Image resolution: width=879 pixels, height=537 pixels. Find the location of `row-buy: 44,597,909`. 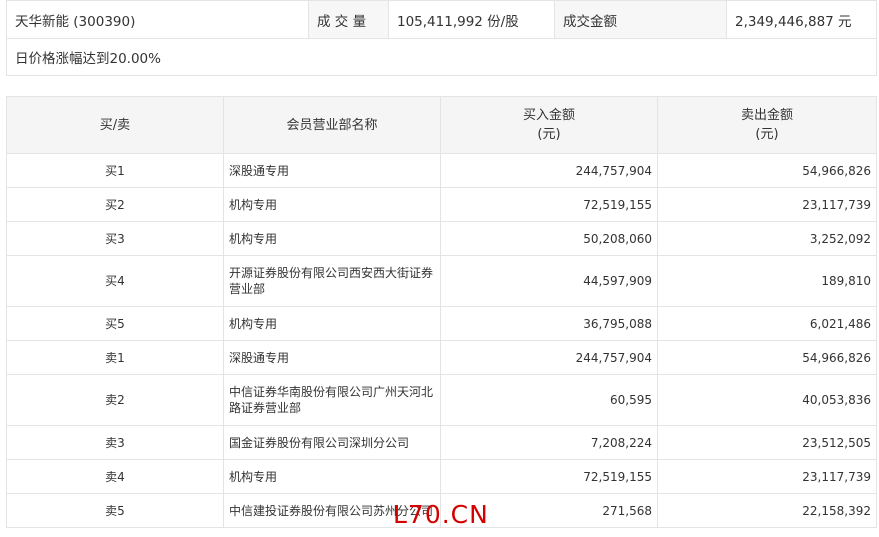

row-buy: 44,597,909 is located at coordinates (549, 281).